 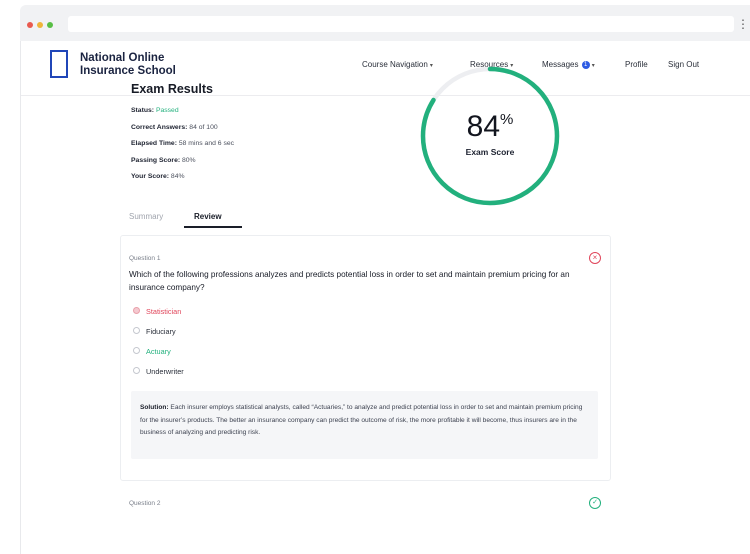 I want to click on answer-option: Underwriter, so click(x=158, y=371).